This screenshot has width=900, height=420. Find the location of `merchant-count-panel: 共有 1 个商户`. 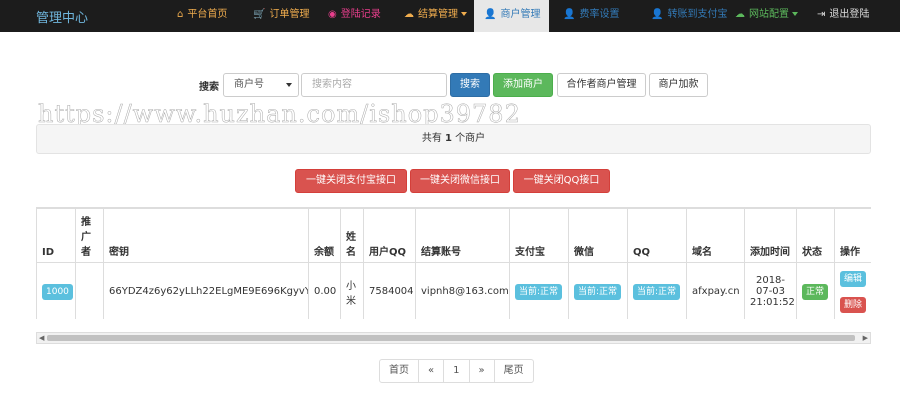

merchant-count-panel: 共有 1 个商户 is located at coordinates (453, 139).